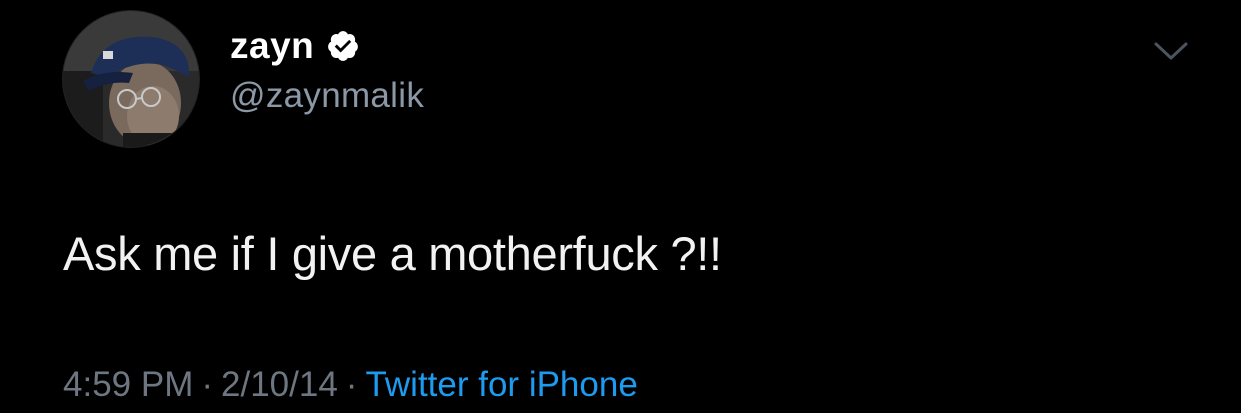  I want to click on tweet-text: Ask me if I give a motherfuck ?!!, so click(392, 253).